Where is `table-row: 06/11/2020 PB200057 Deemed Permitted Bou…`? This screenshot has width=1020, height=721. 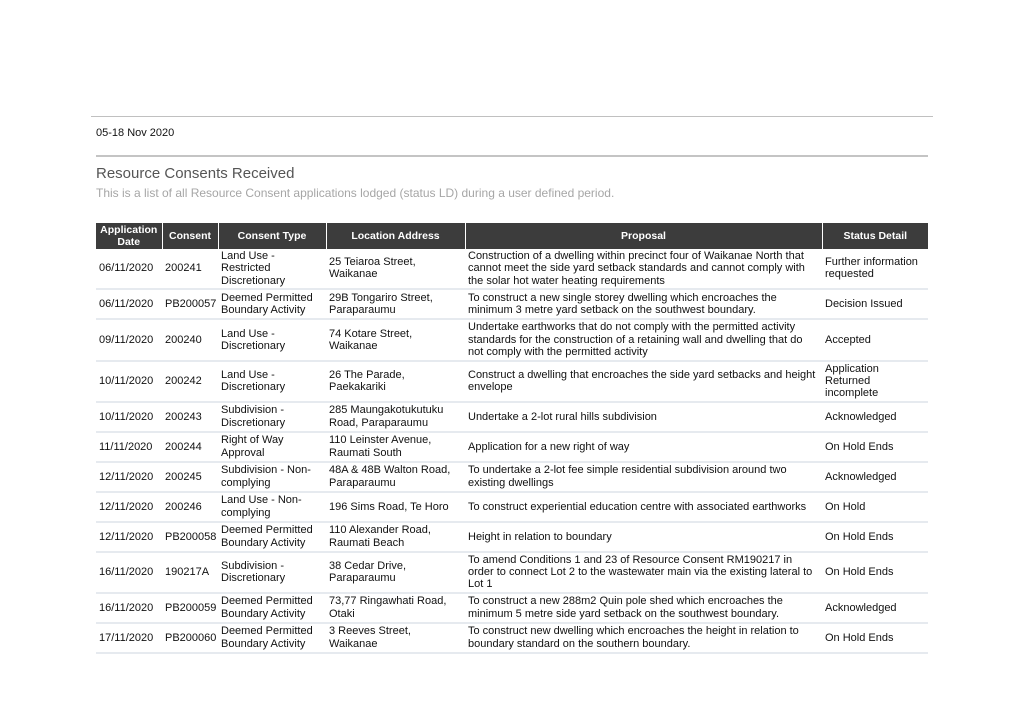 table-row: 06/11/2020 PB200057 Deemed Permitted Bou… is located at coordinates (512, 304).